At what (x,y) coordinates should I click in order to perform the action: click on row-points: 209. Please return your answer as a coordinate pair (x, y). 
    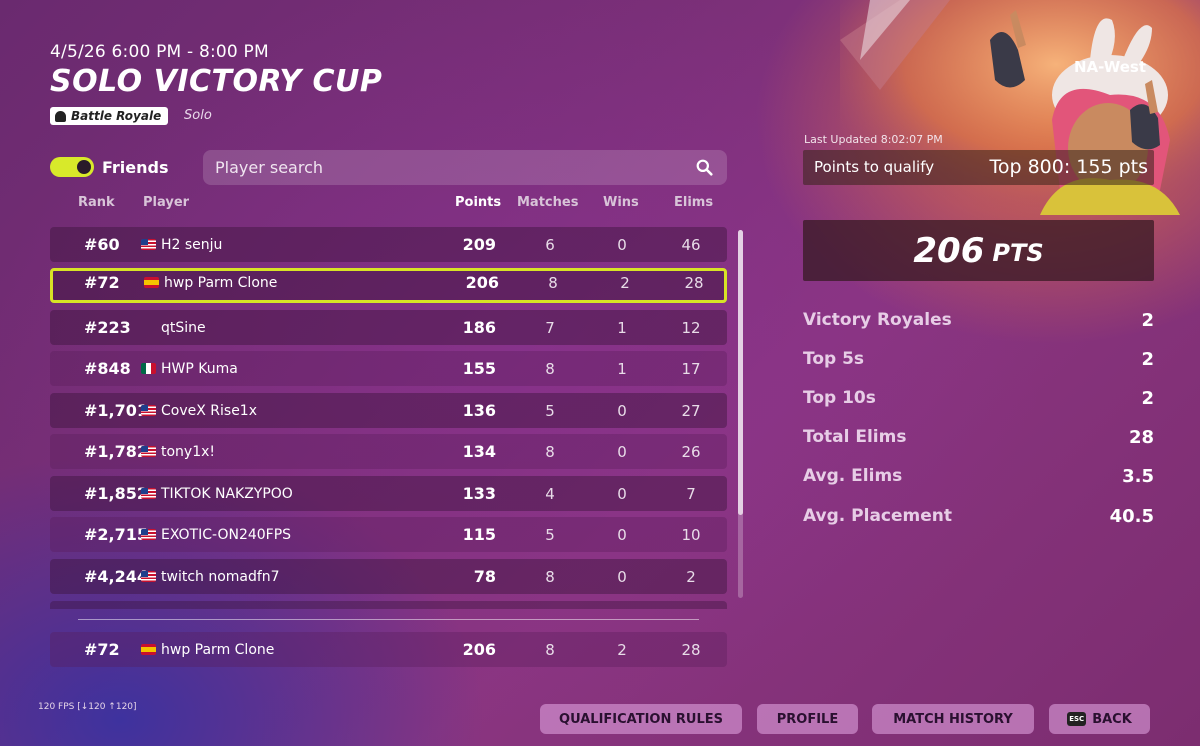
    Looking at the image, I should click on (479, 244).